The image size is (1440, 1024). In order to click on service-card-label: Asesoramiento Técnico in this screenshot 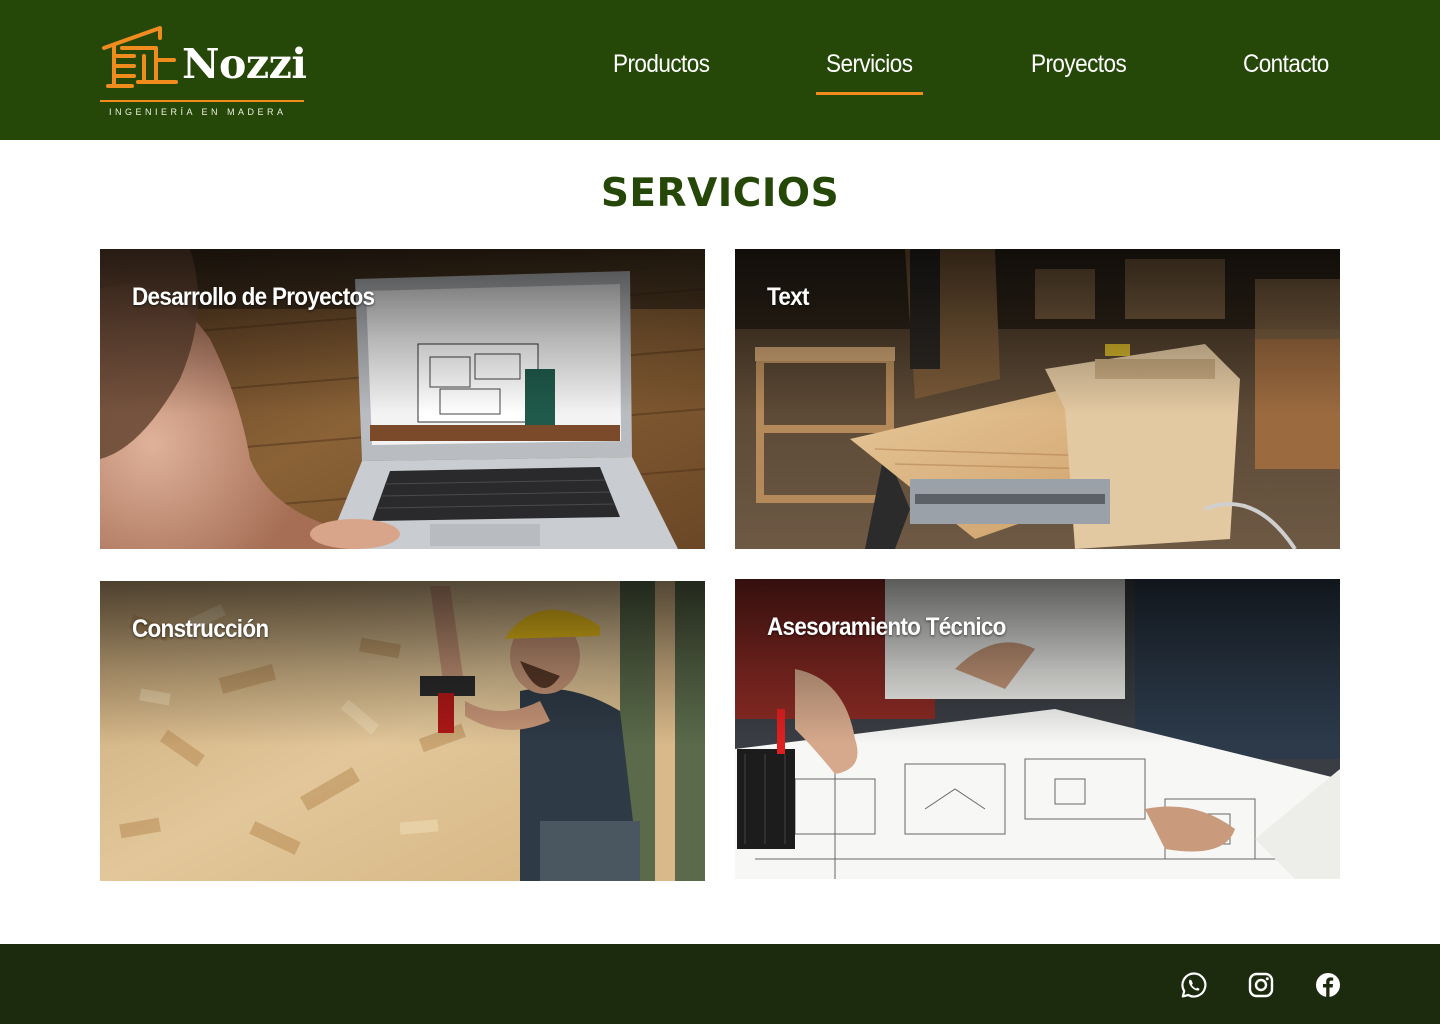, I will do `click(886, 627)`.